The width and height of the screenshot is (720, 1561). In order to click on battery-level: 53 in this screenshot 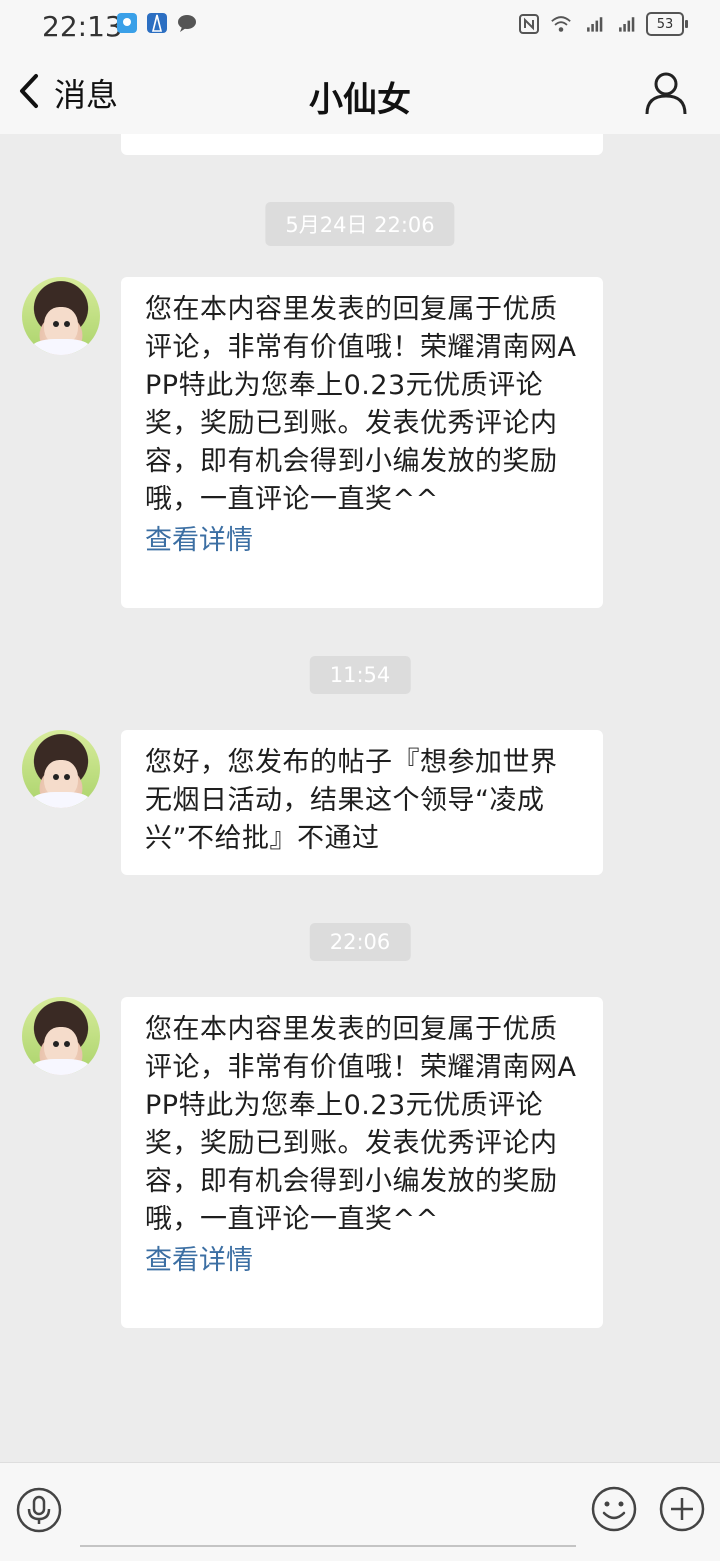, I will do `click(665, 24)`.